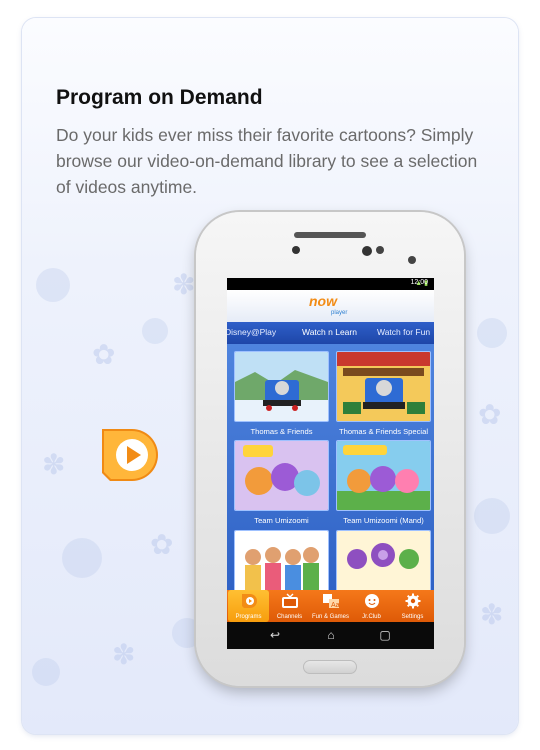  I want to click on app-logo-sub: player, so click(339, 313).